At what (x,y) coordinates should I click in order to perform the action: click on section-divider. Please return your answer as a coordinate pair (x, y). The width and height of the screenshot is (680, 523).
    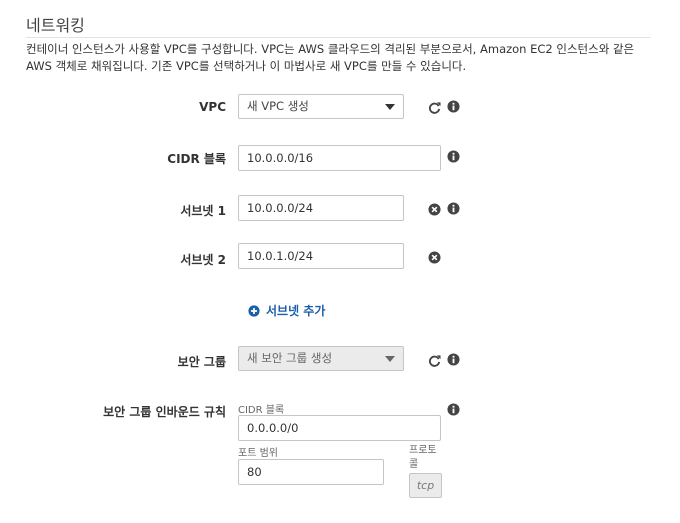
    Looking at the image, I should click on (338, 37).